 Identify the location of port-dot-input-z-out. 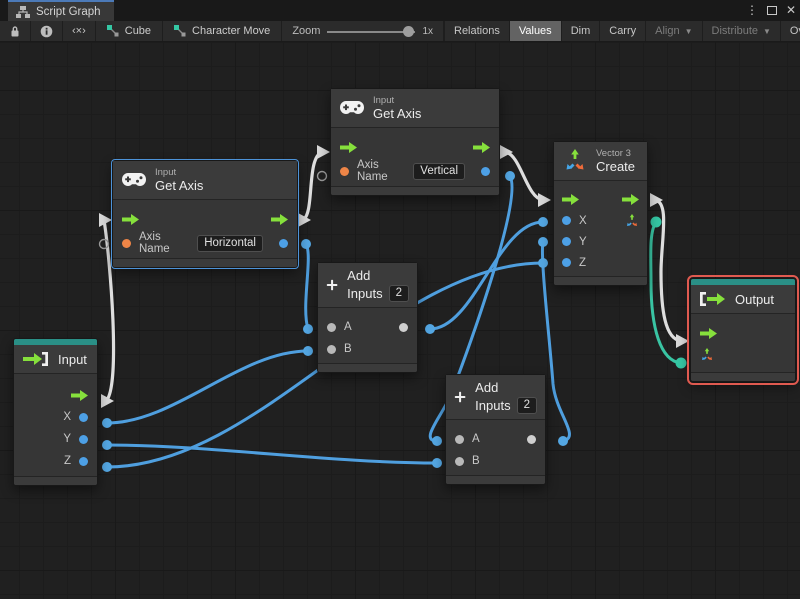
(107, 467).